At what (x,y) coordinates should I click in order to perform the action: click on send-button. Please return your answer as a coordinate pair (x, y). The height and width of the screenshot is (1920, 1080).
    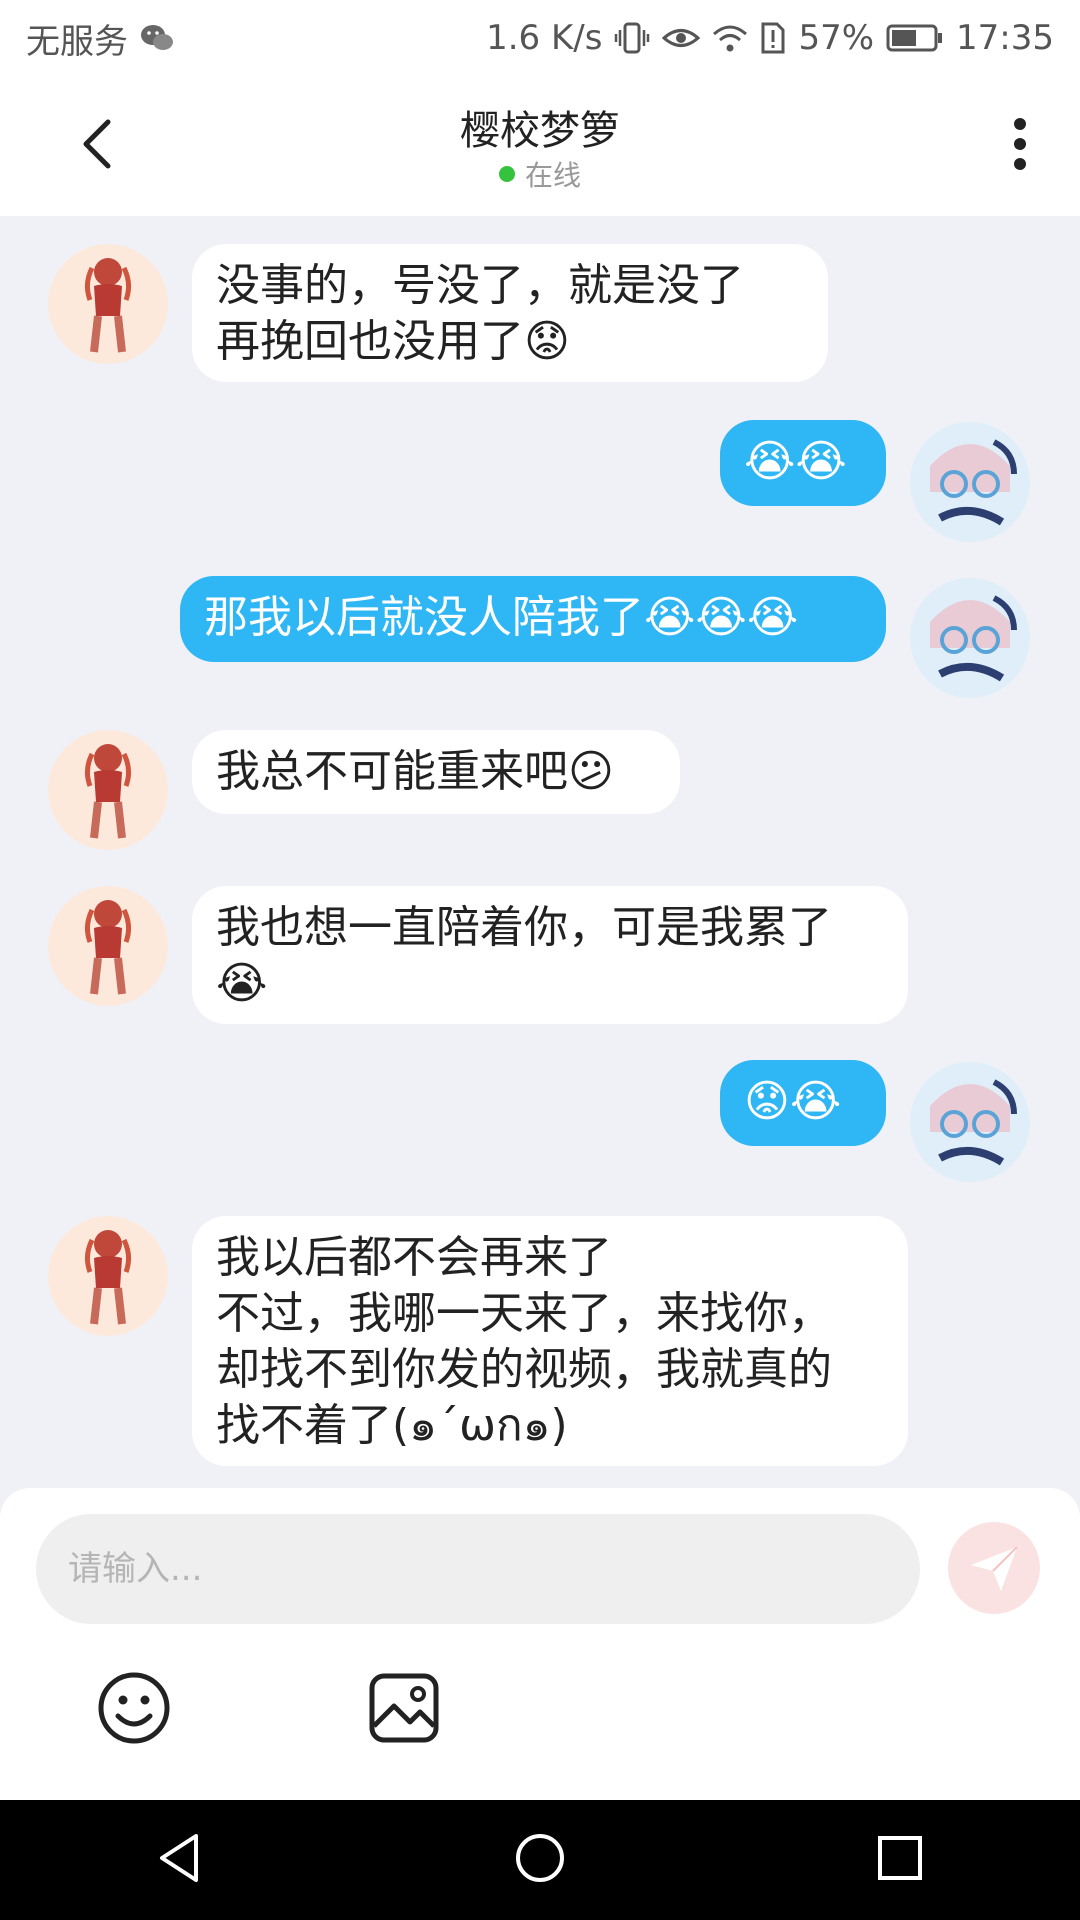
    Looking at the image, I should click on (994, 1568).